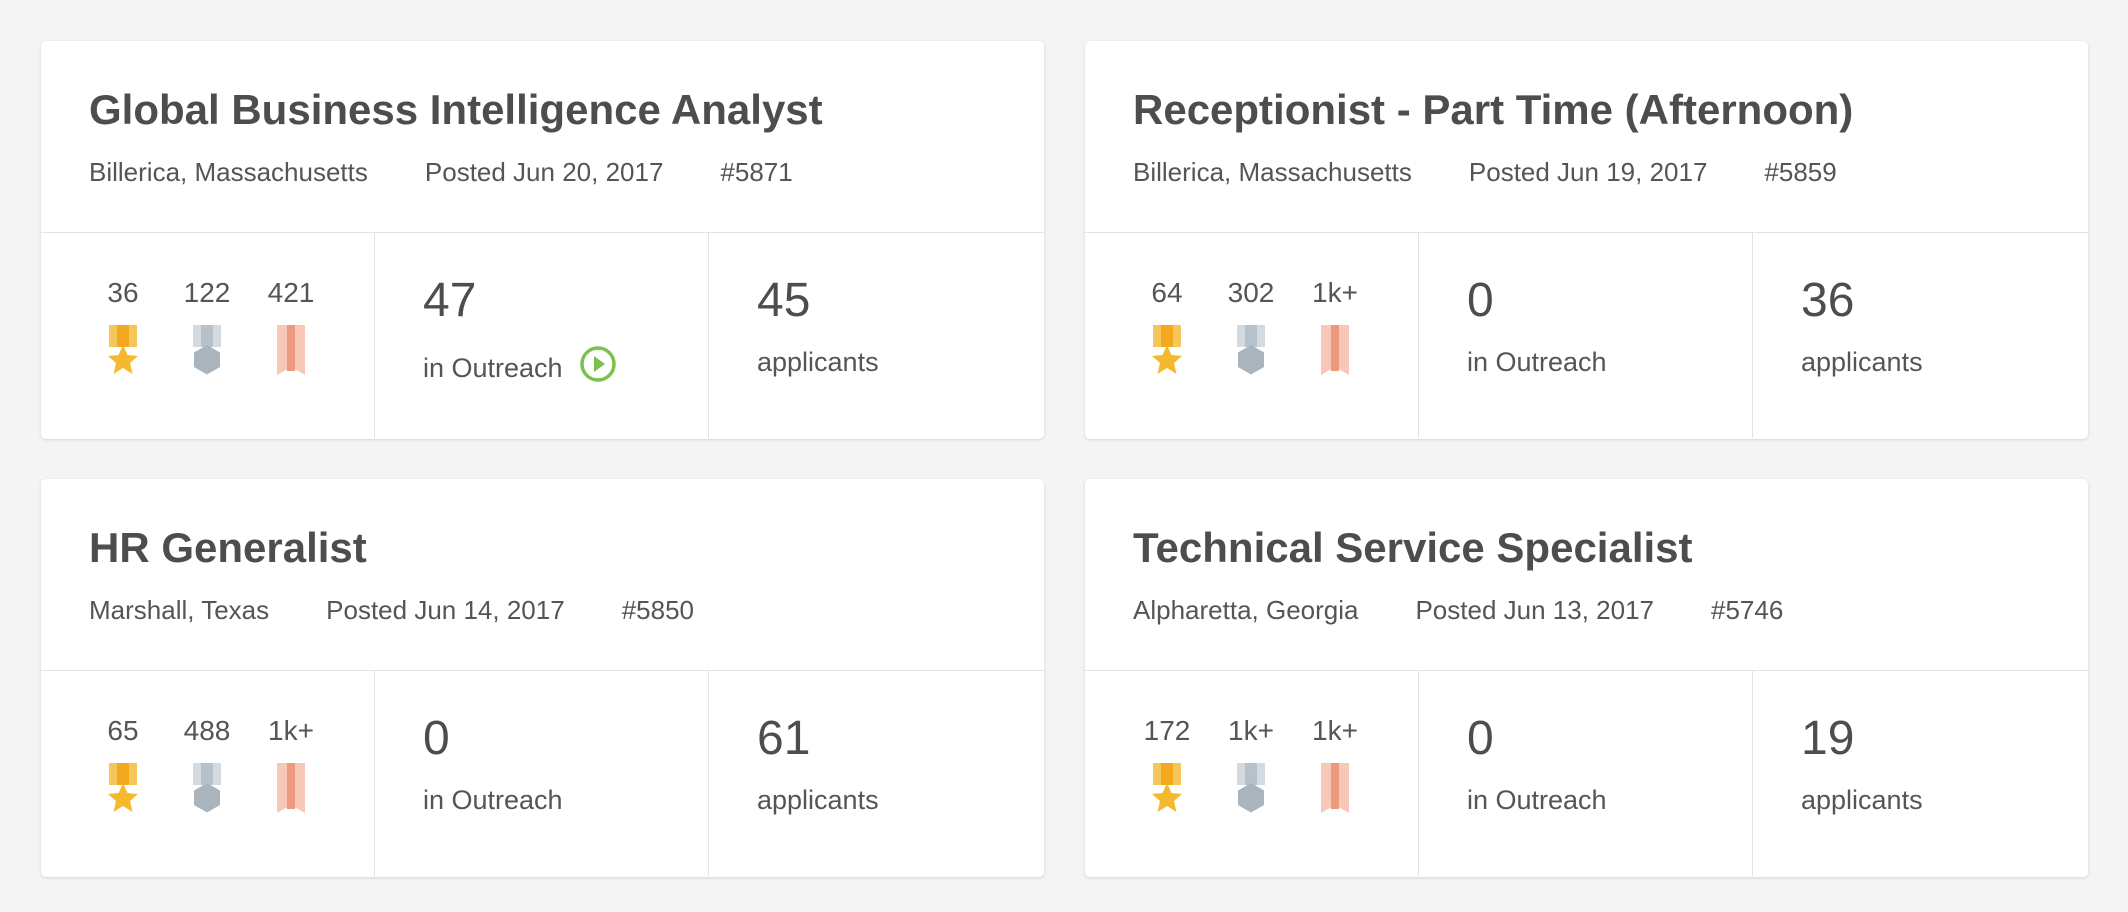 This screenshot has width=2128, height=912. I want to click on outreach-stat: 47 in Outreach, so click(542, 335).